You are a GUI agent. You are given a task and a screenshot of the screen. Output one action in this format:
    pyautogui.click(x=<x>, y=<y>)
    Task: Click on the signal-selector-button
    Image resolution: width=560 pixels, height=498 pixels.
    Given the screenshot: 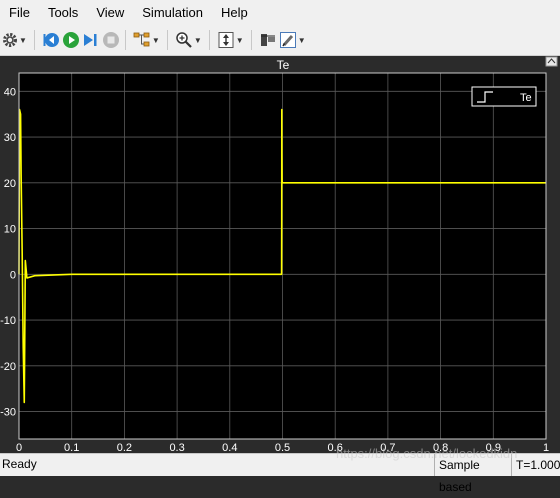 What is the action you would take?
    pyautogui.click(x=142, y=40)
    